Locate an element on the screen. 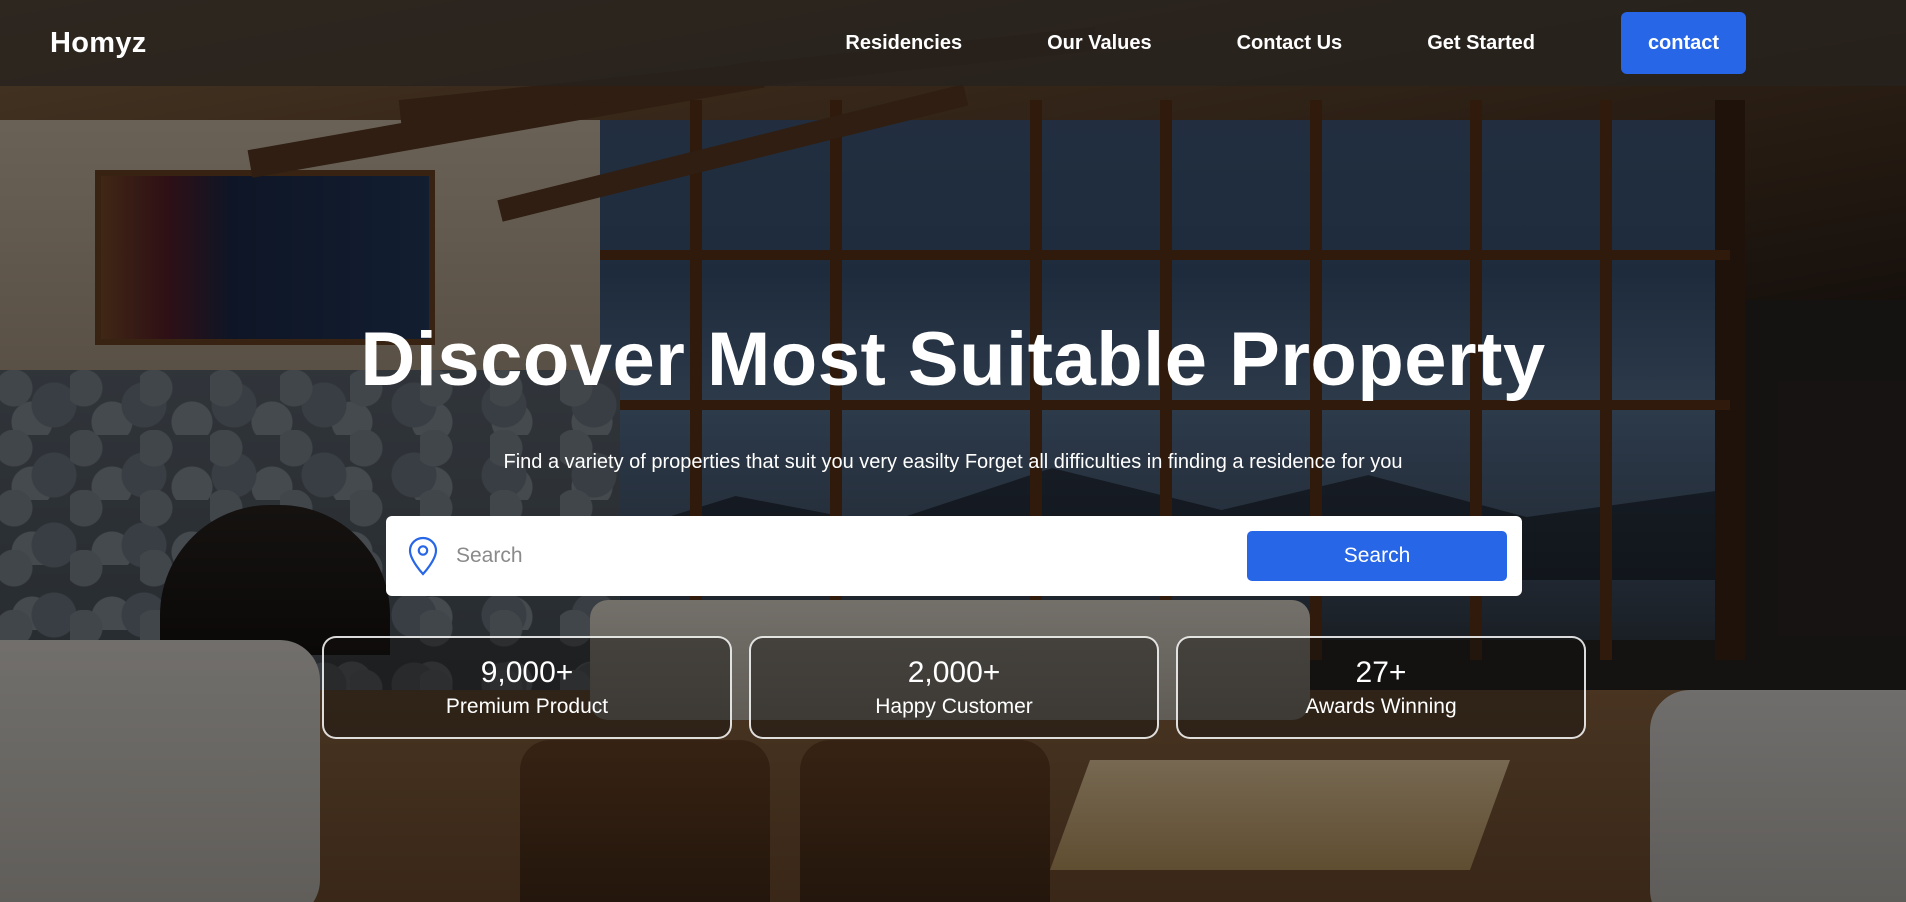 The height and width of the screenshot is (902, 1906). nav-link-residencies: Residencies is located at coordinates (903, 43).